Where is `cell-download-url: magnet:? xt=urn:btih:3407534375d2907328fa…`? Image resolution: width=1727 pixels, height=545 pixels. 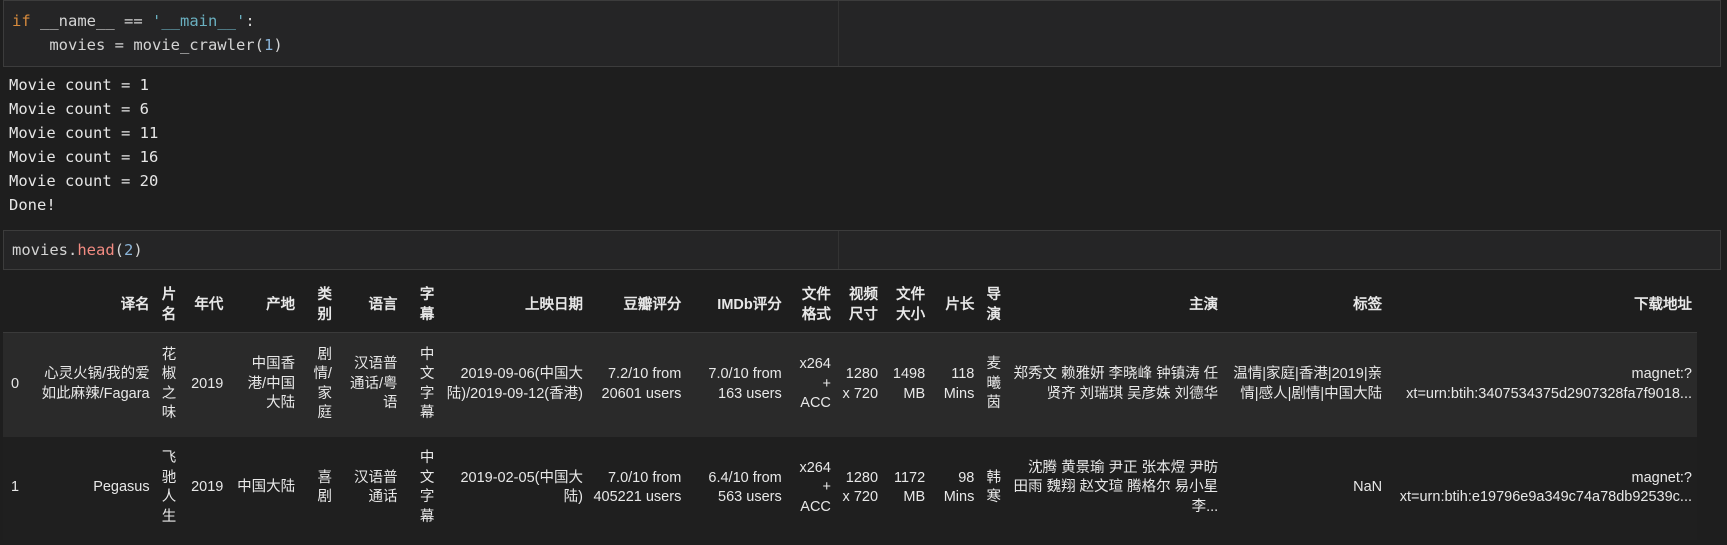
cell-download-url: magnet:? xt=urn:btih:3407534375d2907328fa… is located at coordinates (1542, 384).